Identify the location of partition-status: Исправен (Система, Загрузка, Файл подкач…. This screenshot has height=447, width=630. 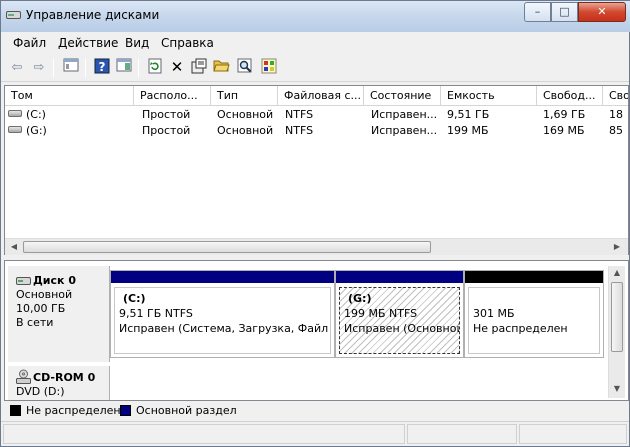
(224, 328).